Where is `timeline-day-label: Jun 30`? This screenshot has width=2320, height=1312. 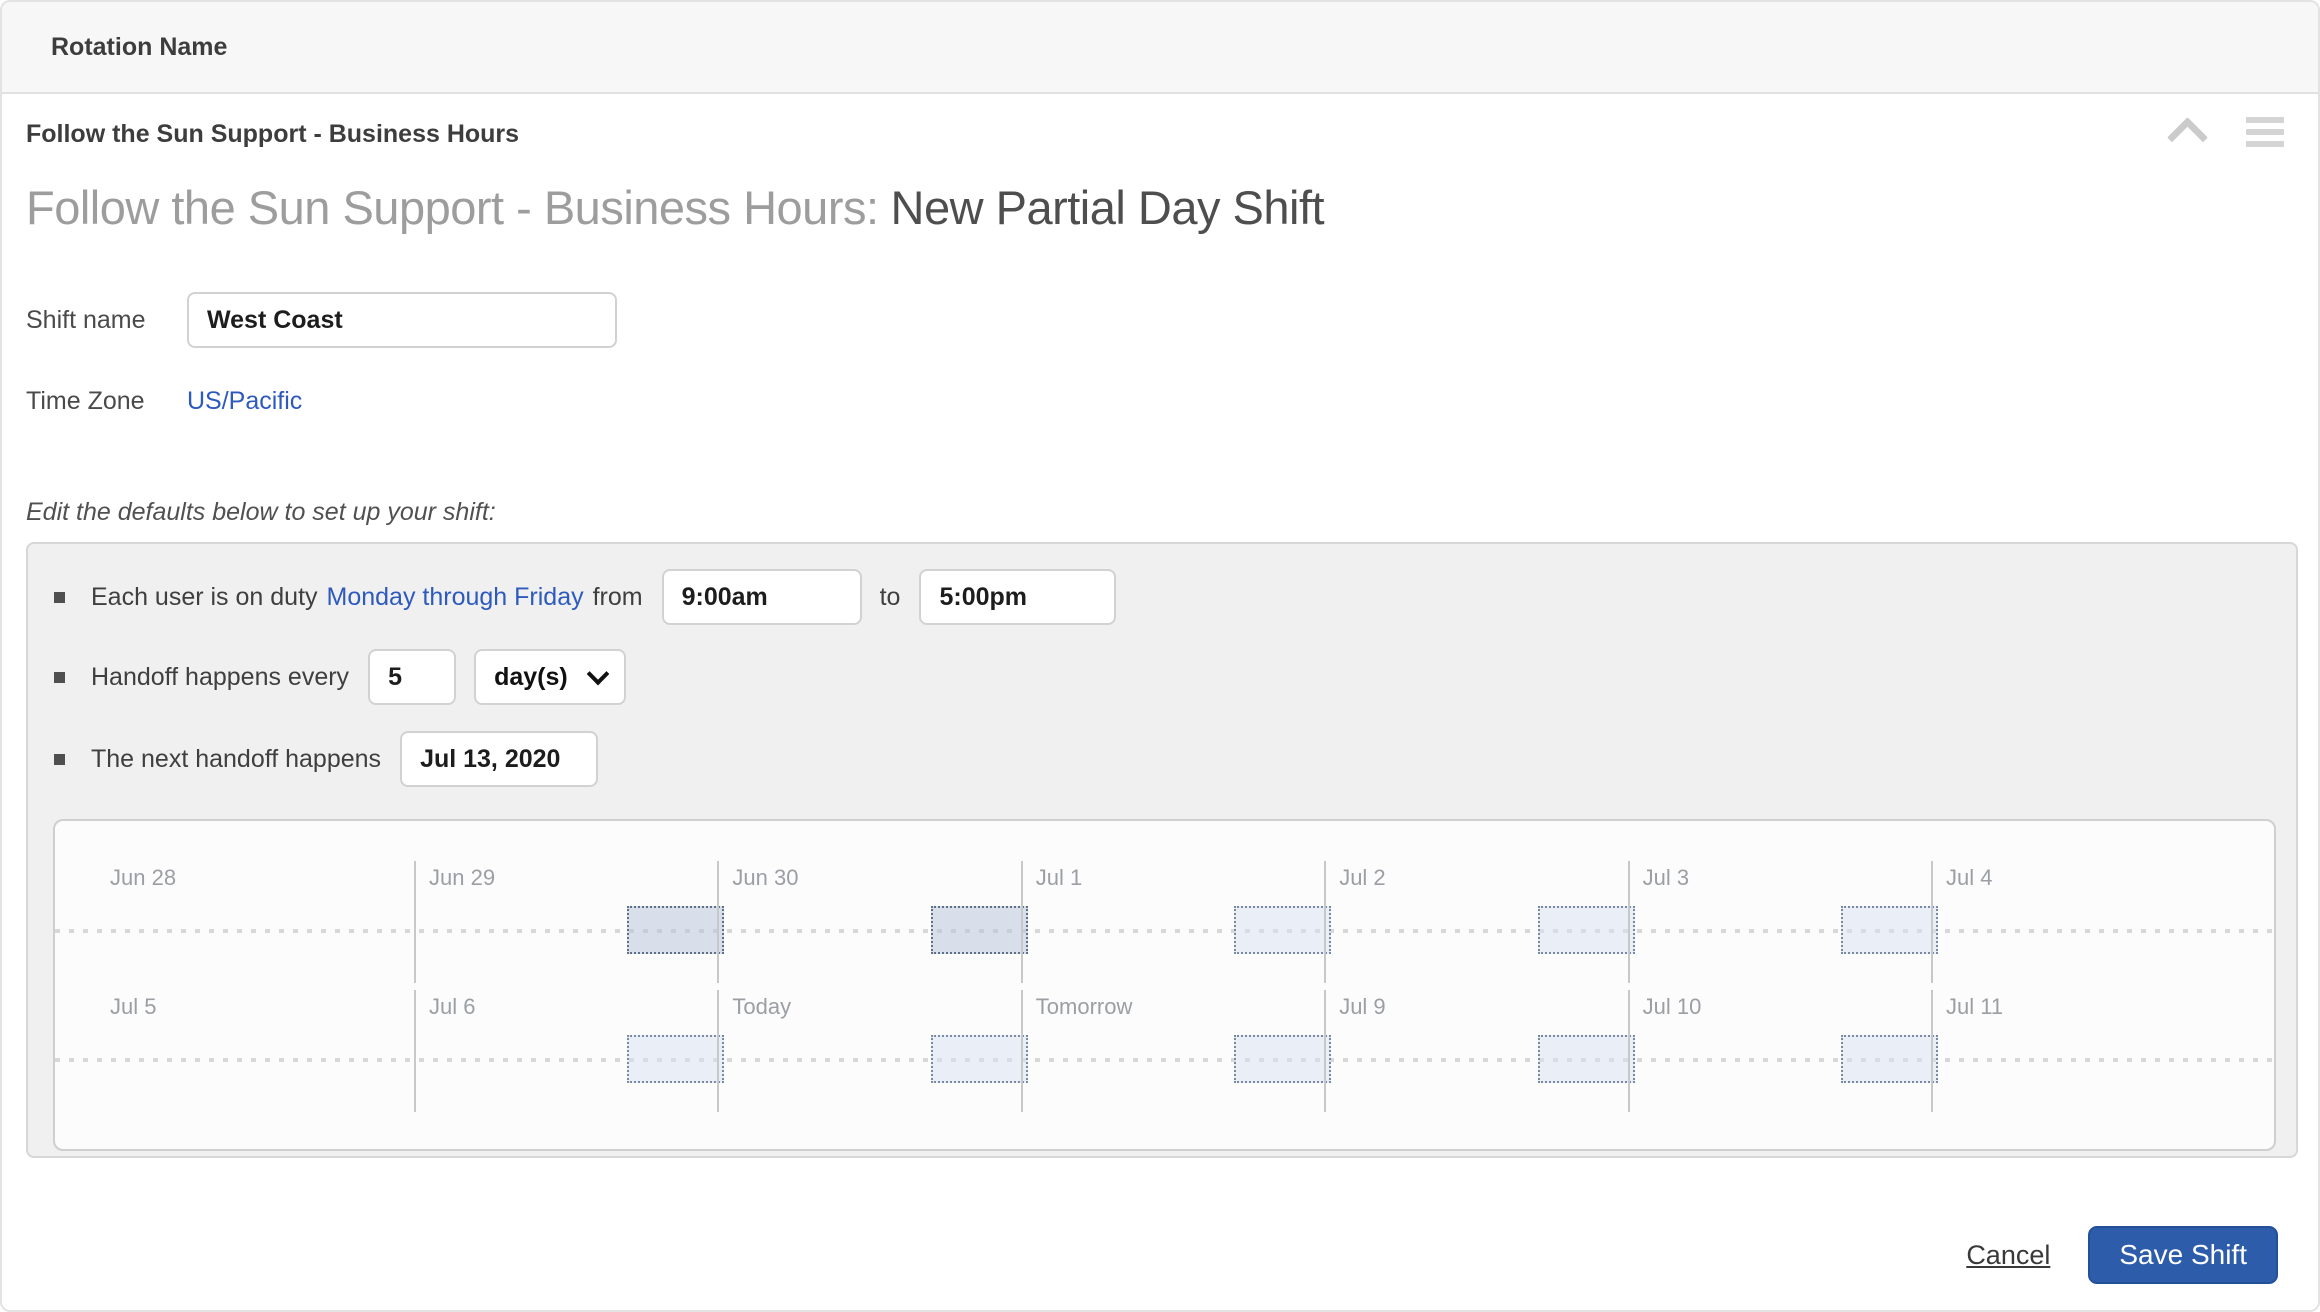
timeline-day-label: Jun 30 is located at coordinates (765, 877).